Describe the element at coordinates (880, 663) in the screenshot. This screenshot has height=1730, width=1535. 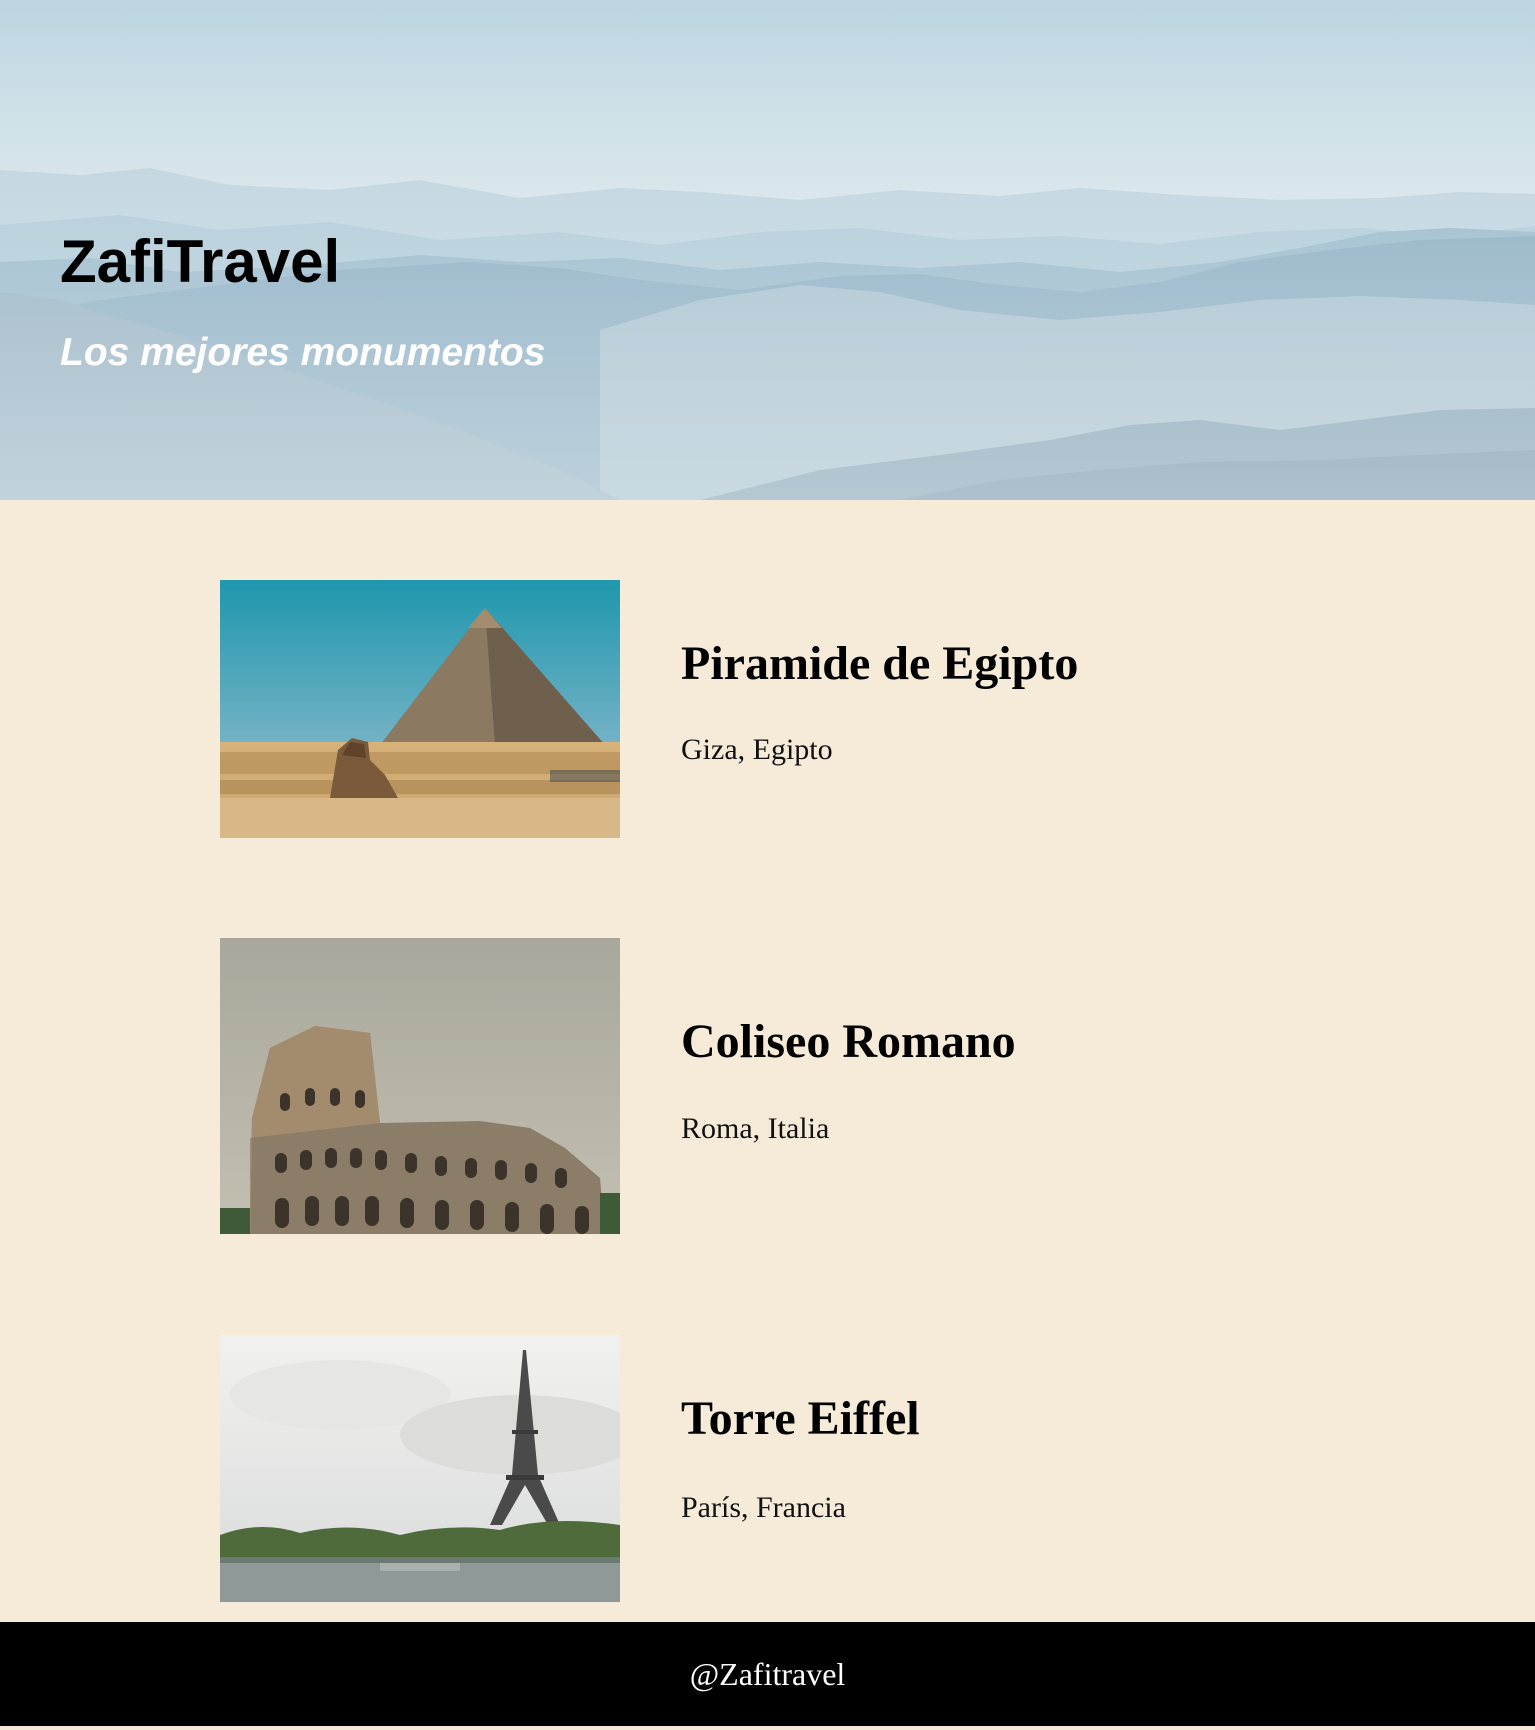
I see `monument-name: Piramide de Egipto` at that location.